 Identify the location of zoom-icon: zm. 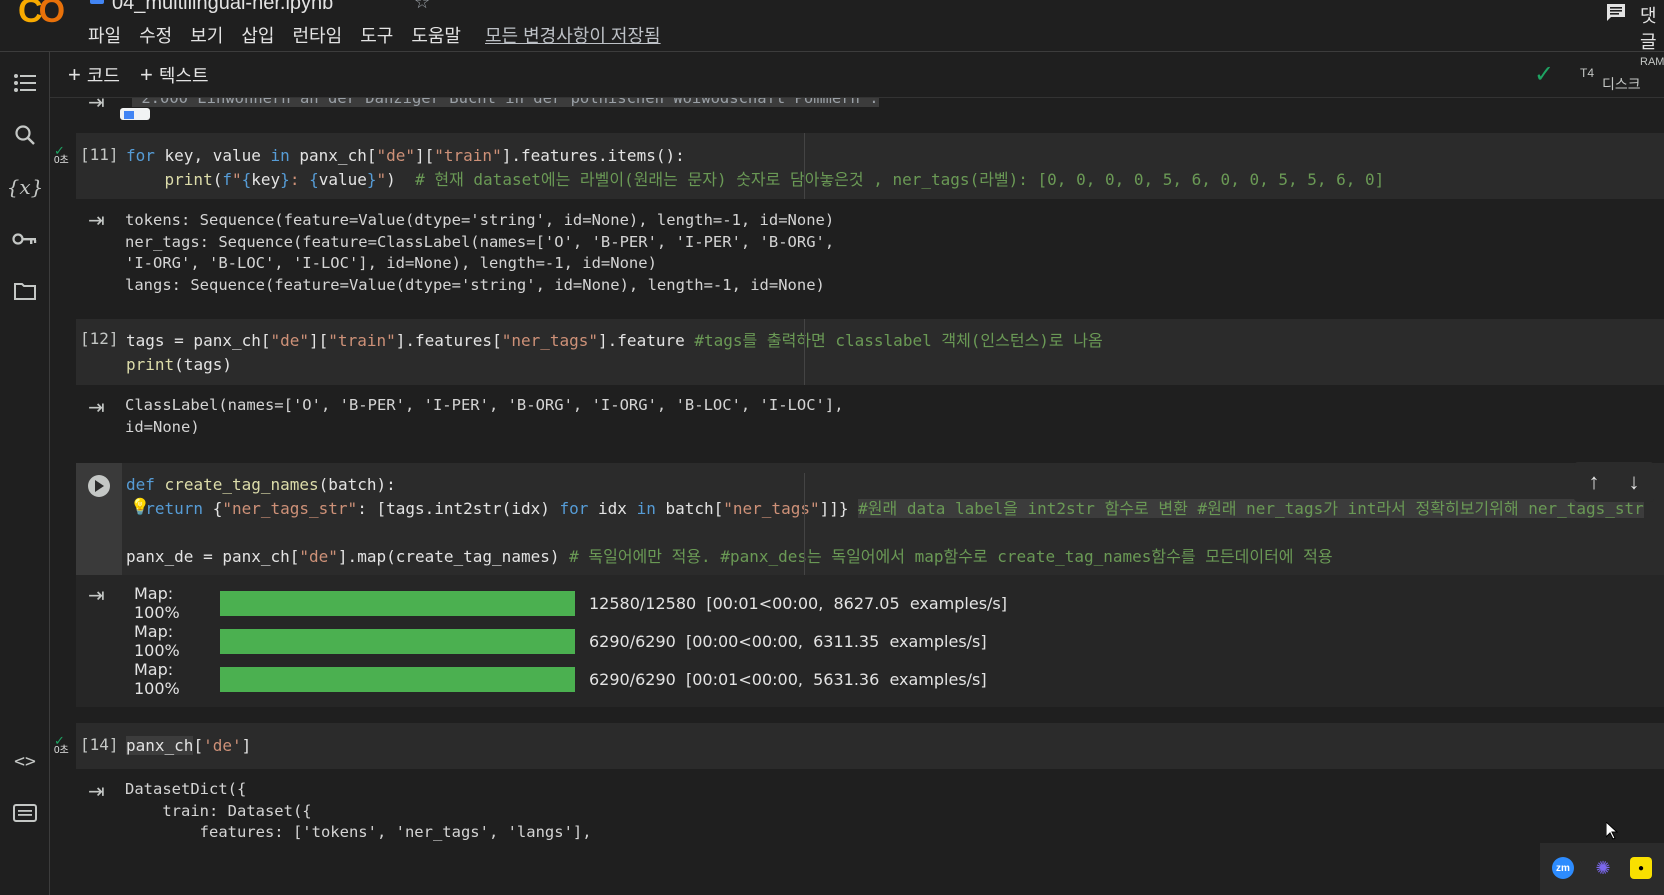
(1563, 868).